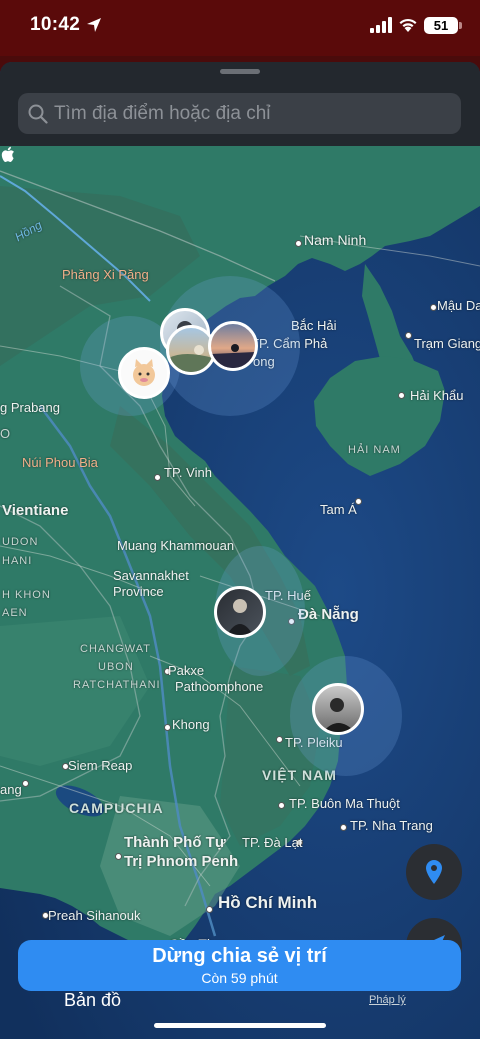 The height and width of the screenshot is (1039, 480). What do you see at coordinates (17, 561) in the screenshot?
I see `region-label: HANI` at bounding box center [17, 561].